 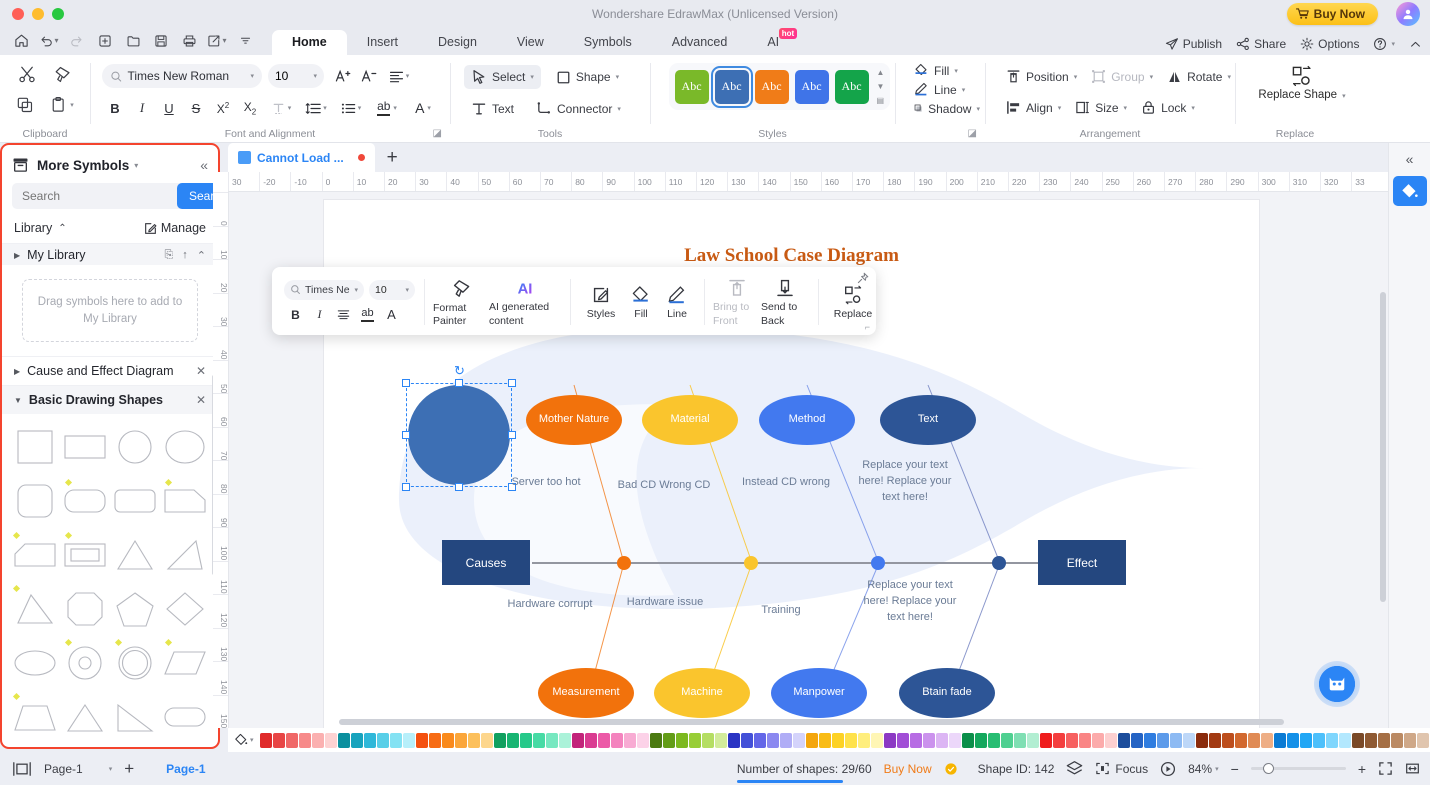 What do you see at coordinates (1041, 76) in the screenshot?
I see `position-button: Position ▾` at bounding box center [1041, 76].